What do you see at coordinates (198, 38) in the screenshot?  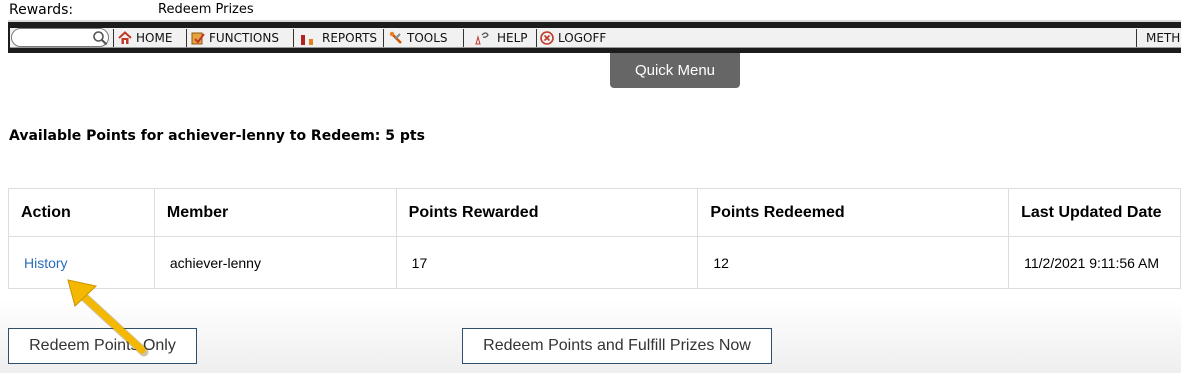 I see `functions-icon` at bounding box center [198, 38].